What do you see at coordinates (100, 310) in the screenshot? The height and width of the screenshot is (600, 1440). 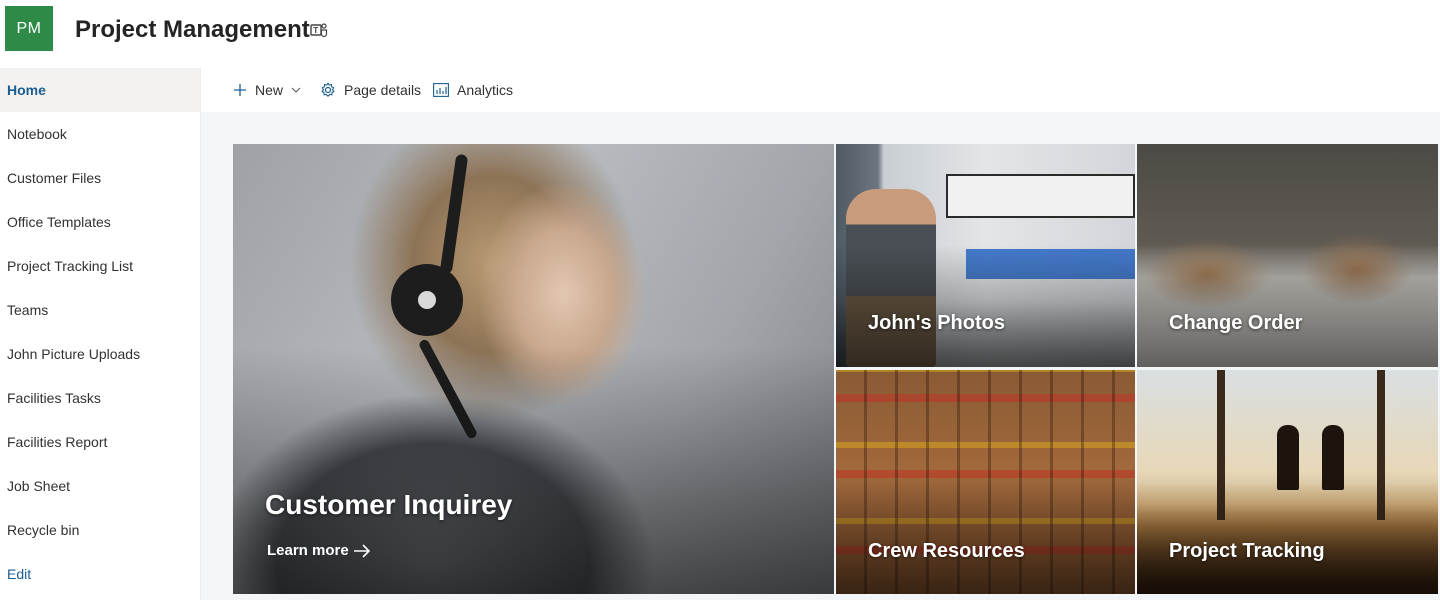 I see `nav-item-teams: Teams` at bounding box center [100, 310].